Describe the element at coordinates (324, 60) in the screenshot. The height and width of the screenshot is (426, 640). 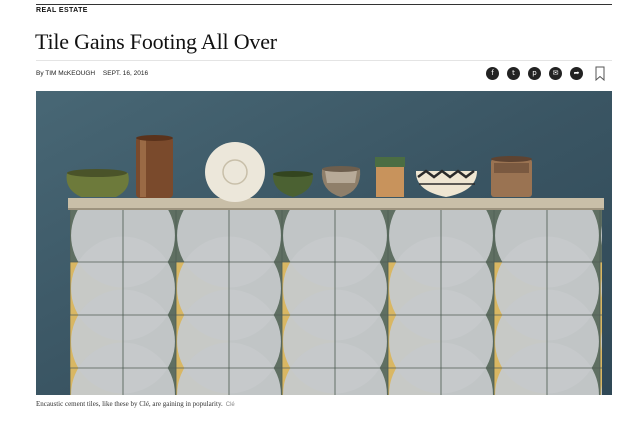
I see `headline-divider` at that location.